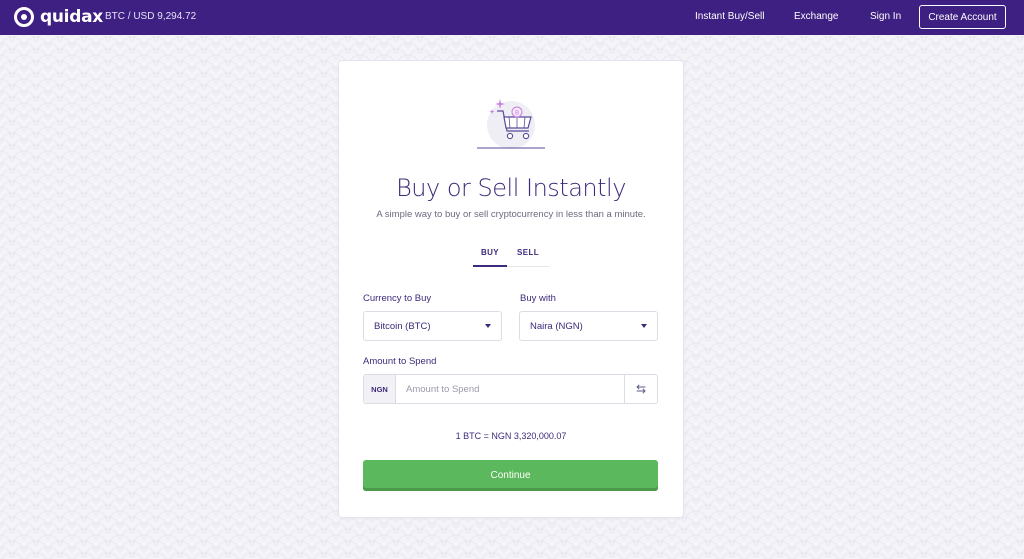 The width and height of the screenshot is (1024, 559). Describe the element at coordinates (556, 326) in the screenshot. I see `buy-with-value: Naira (NGN)` at that location.